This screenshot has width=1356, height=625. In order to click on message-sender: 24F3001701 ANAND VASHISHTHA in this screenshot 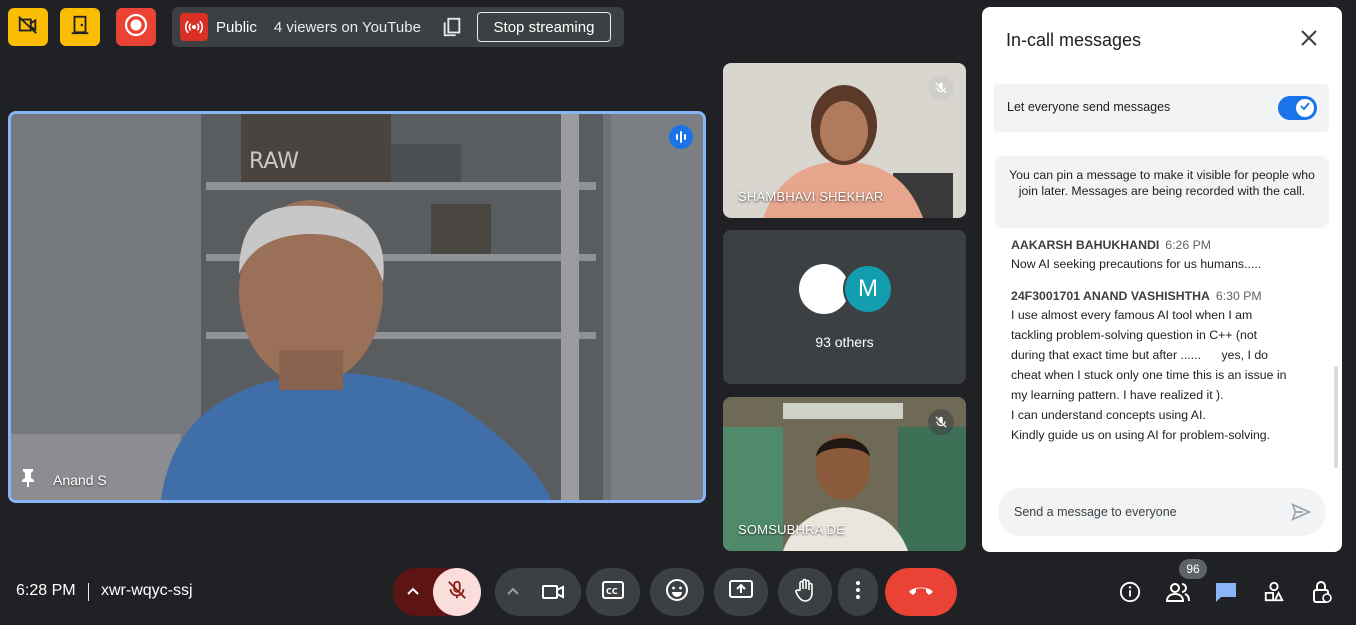, I will do `click(1110, 296)`.